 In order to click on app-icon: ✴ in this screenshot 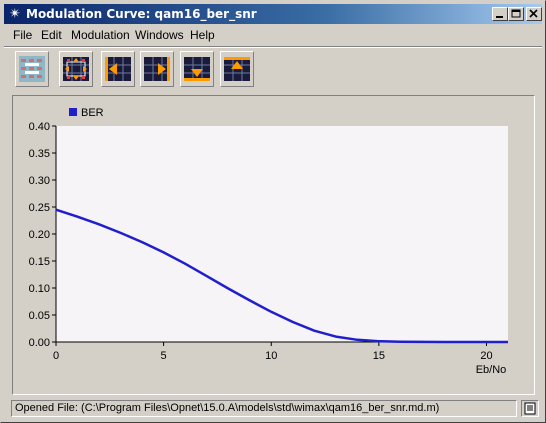, I will do `click(15, 14)`.